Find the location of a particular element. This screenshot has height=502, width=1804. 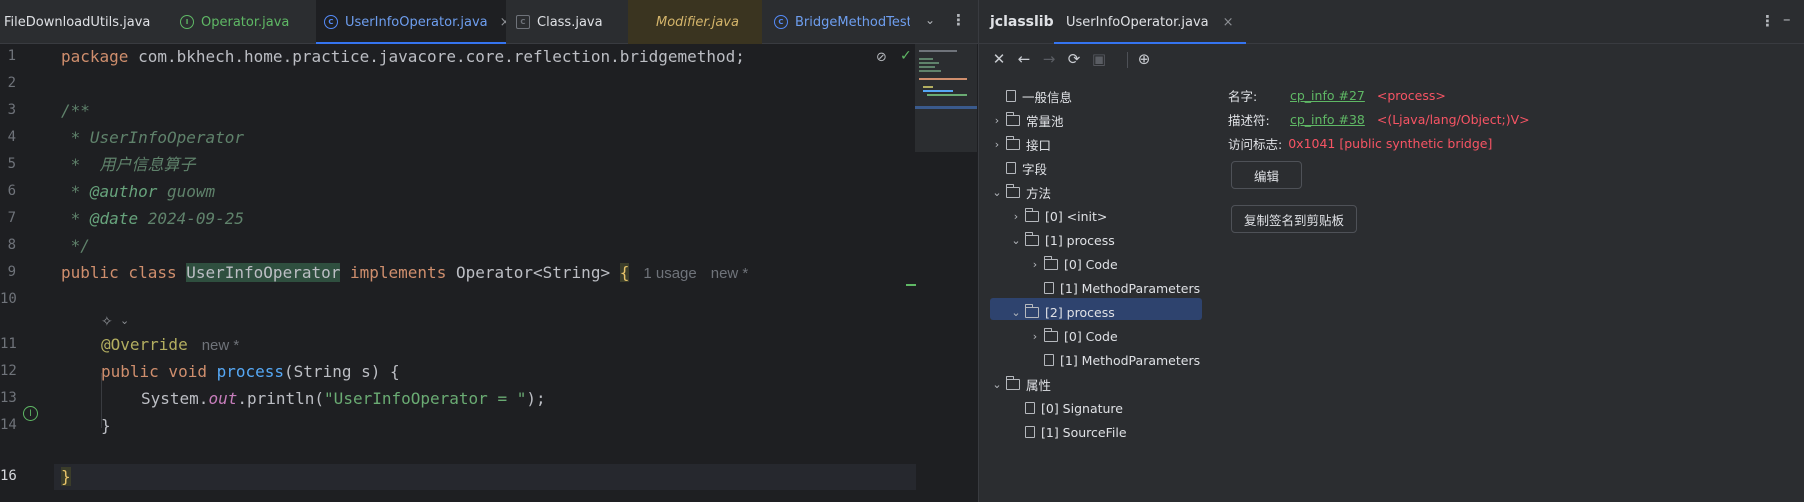

toolbar-separator is located at coordinates (1127, 60).